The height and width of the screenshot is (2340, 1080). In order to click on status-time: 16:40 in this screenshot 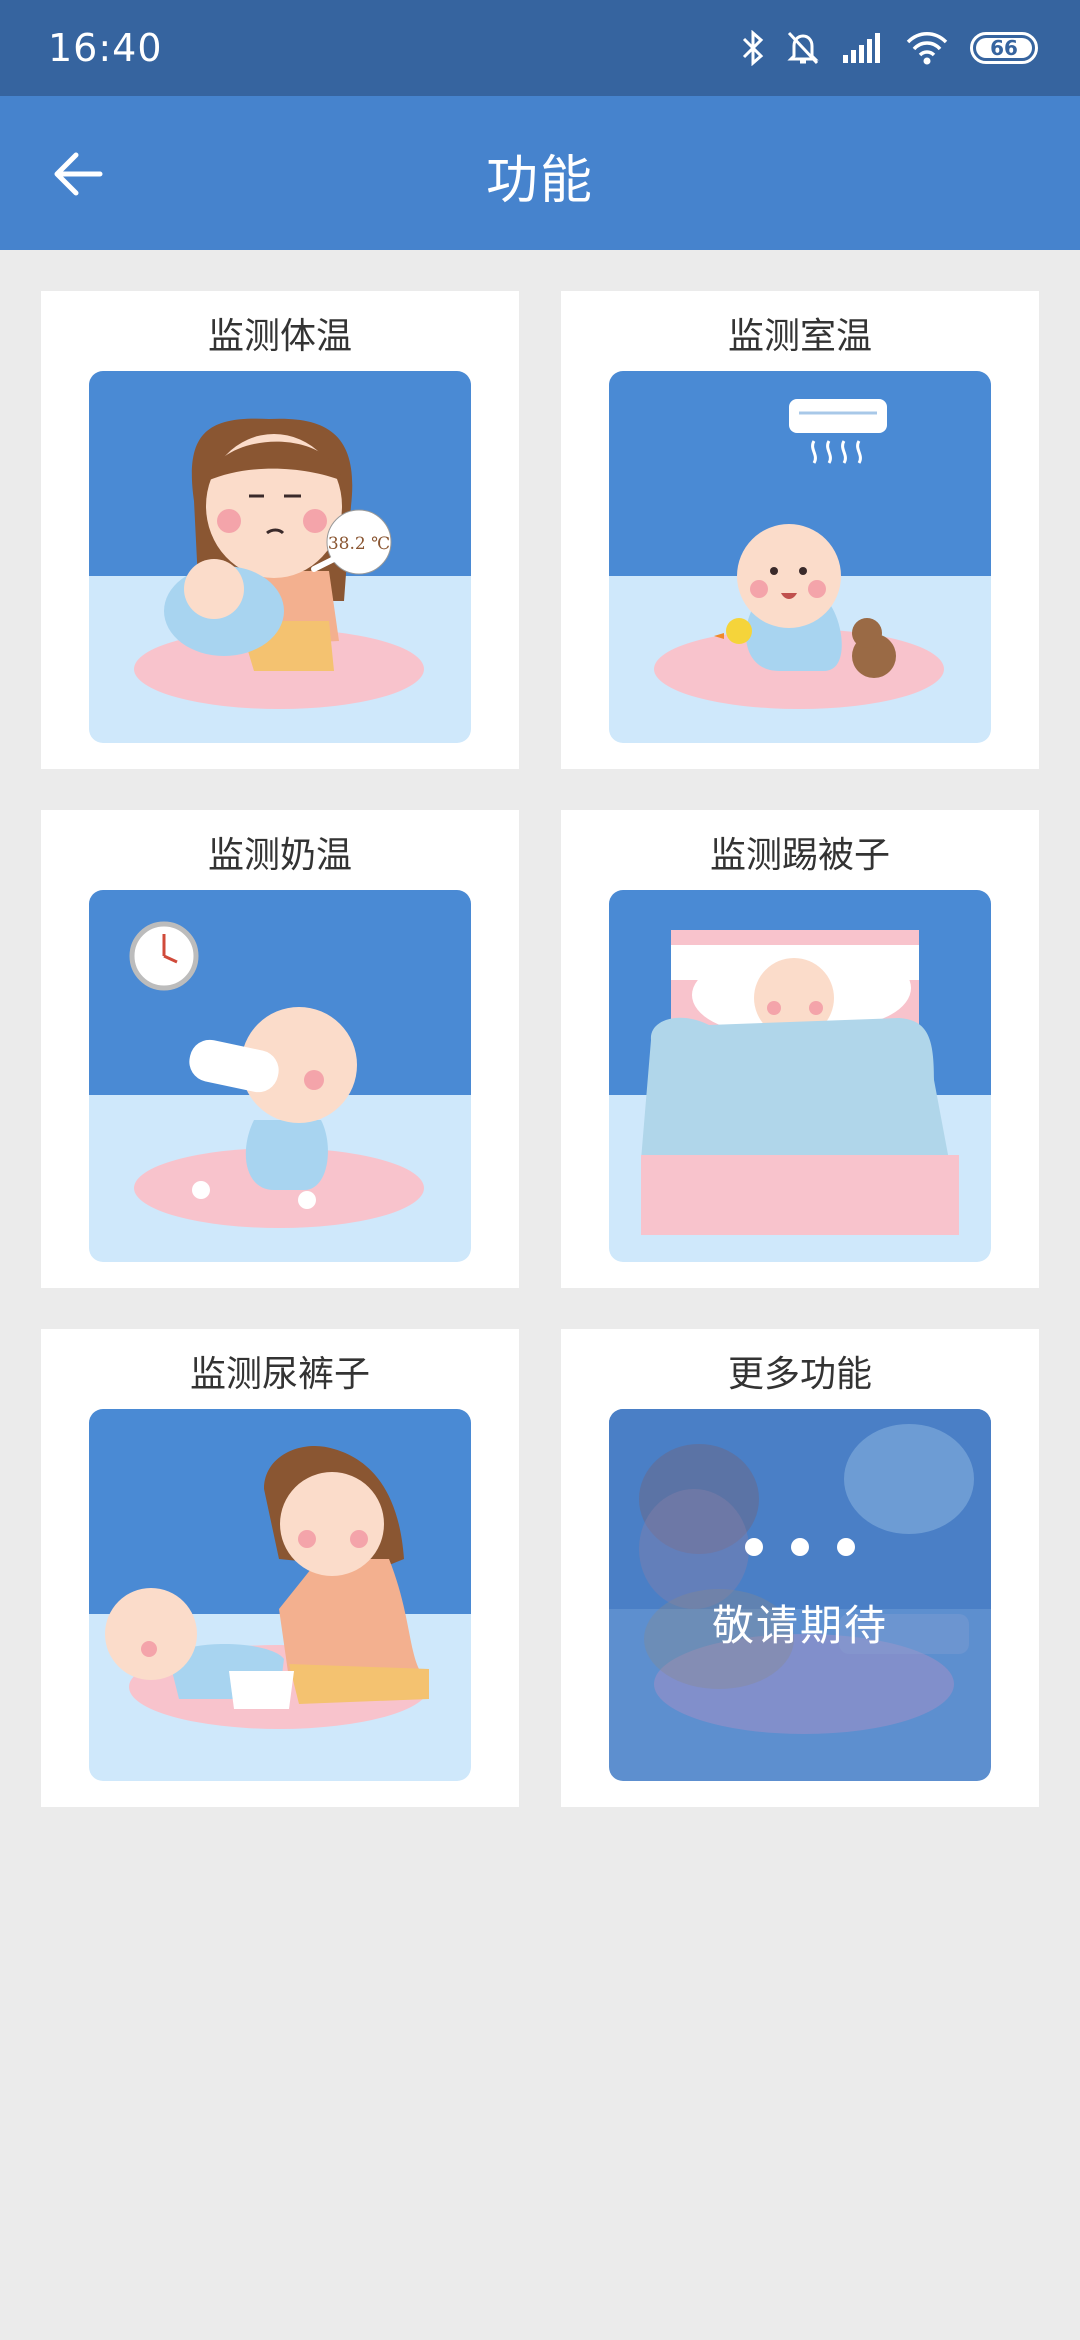, I will do `click(105, 48)`.